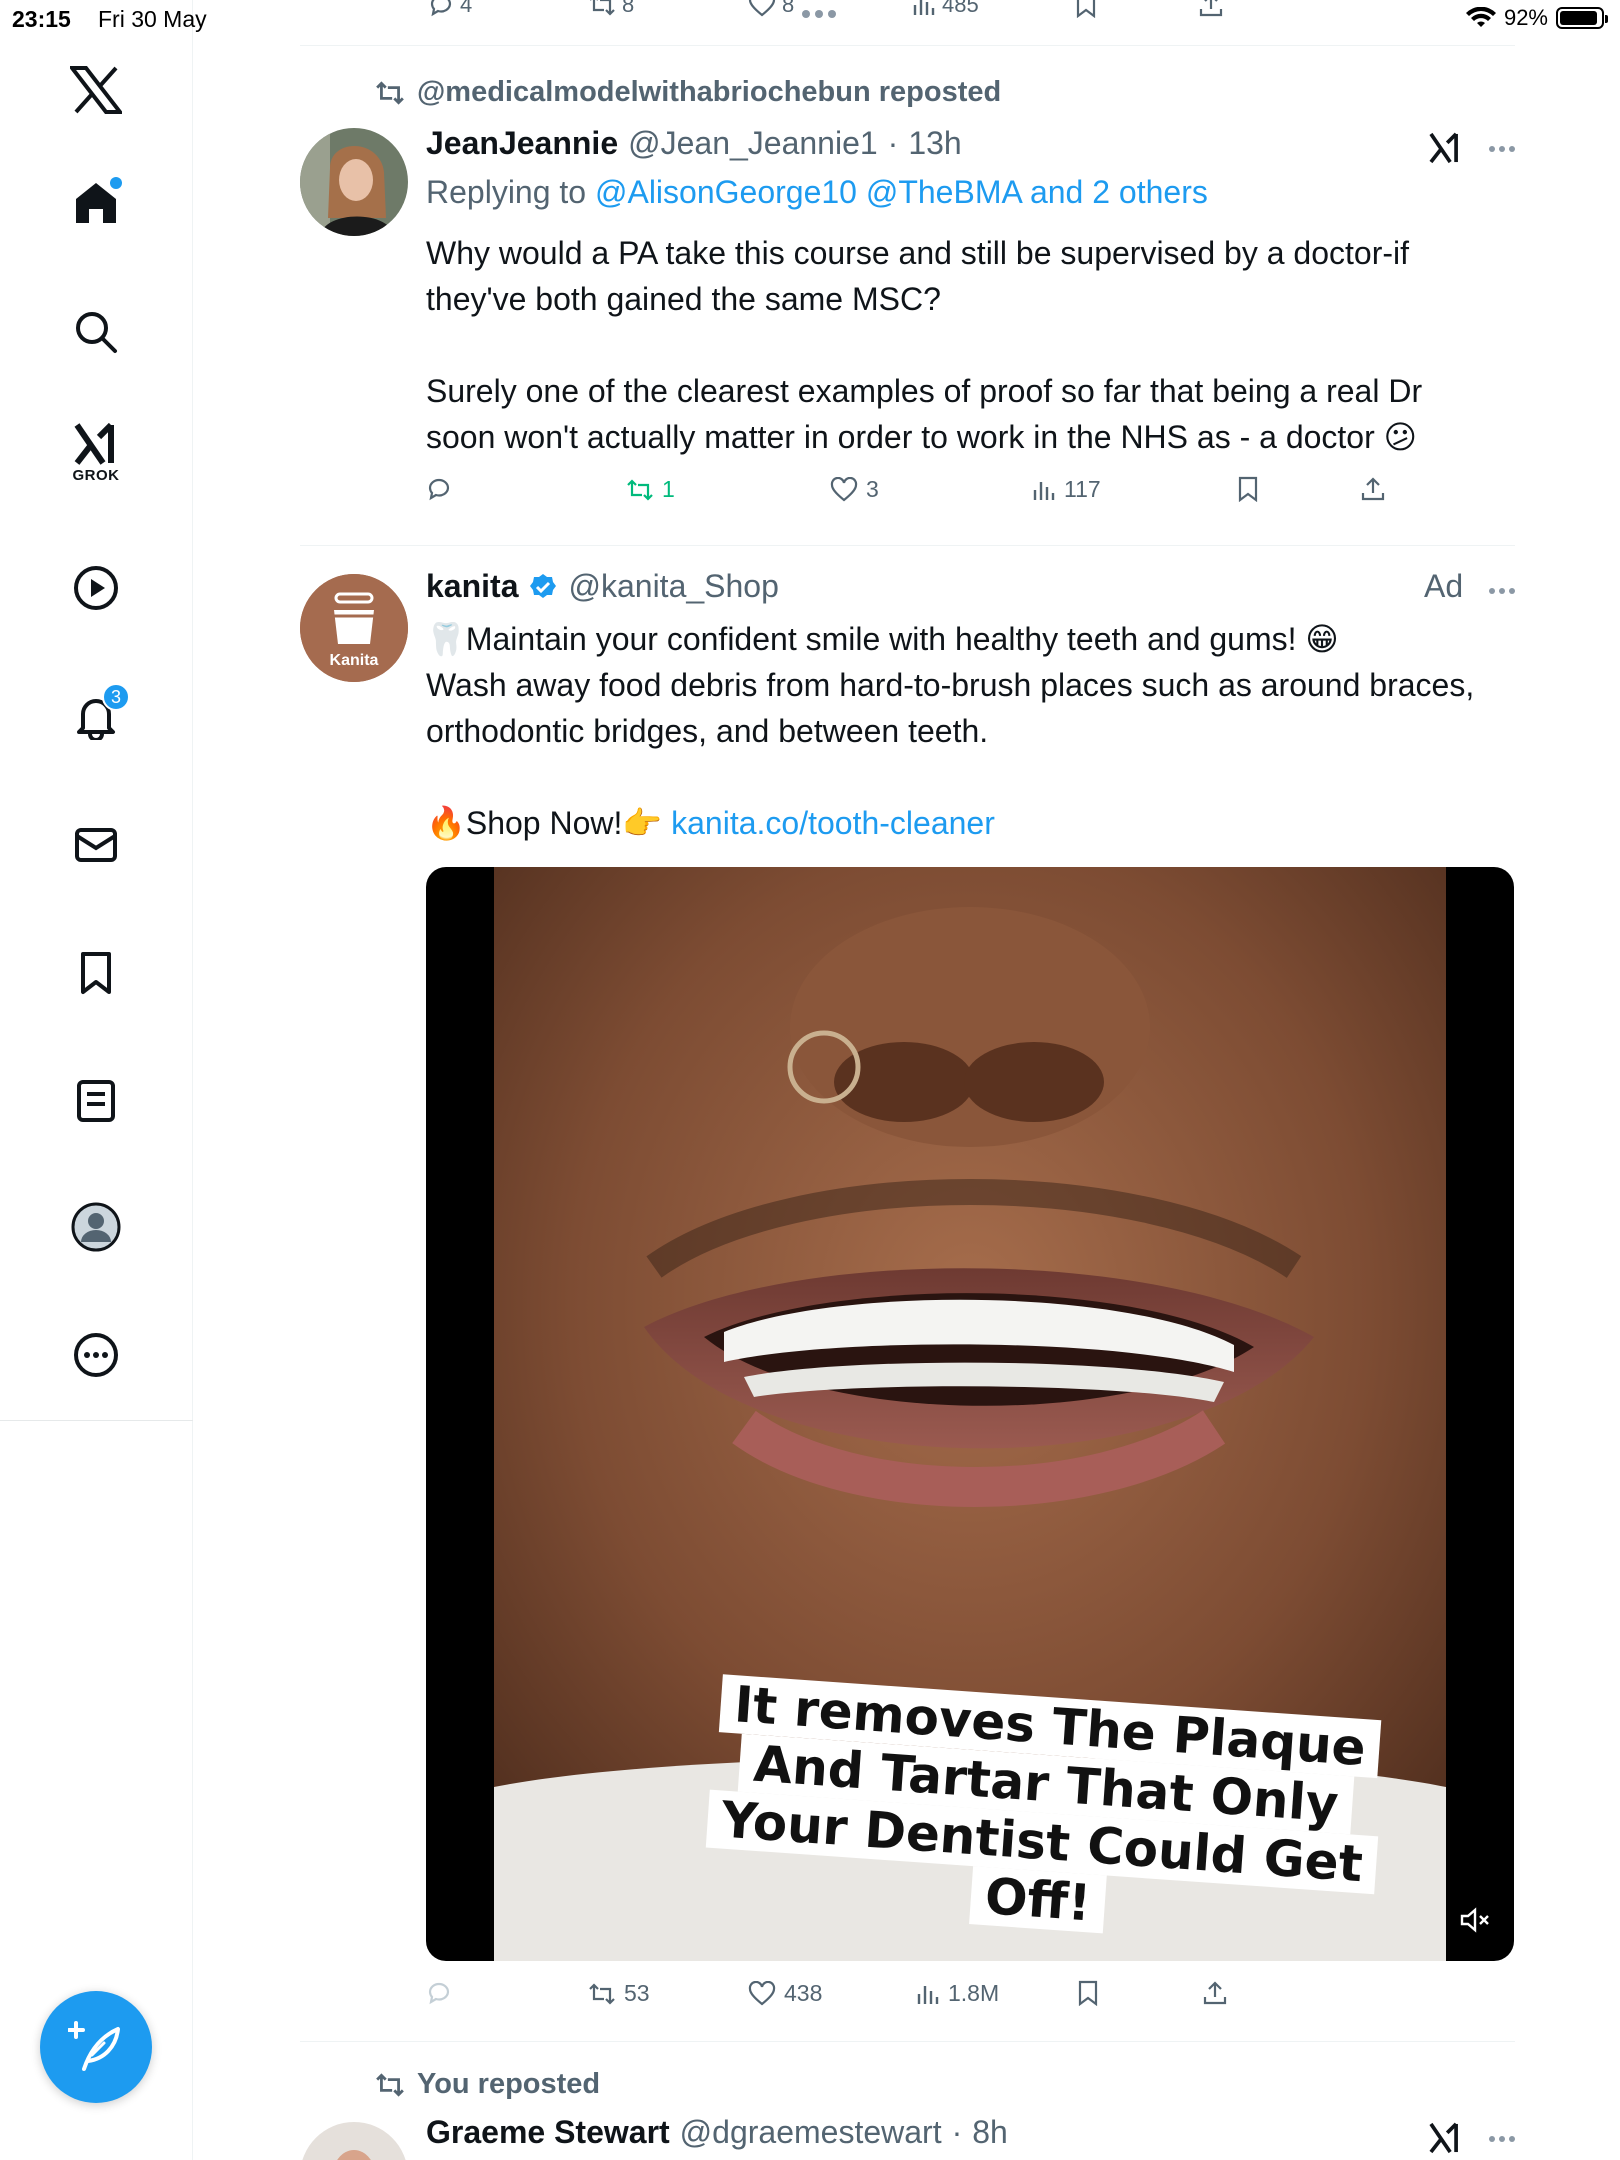 Image resolution: width=1620 pixels, height=2160 pixels. What do you see at coordinates (673, 586) in the screenshot?
I see `handle: @kanita_Shop` at bounding box center [673, 586].